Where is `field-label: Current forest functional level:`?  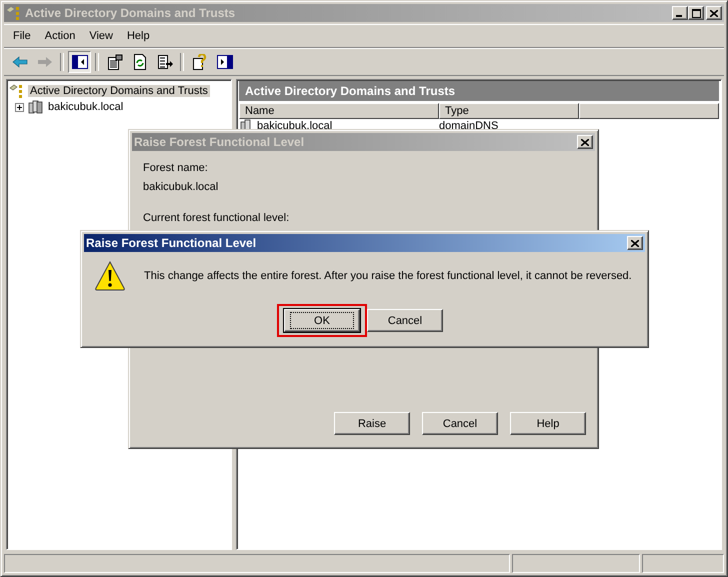
field-label: Current forest functional level: is located at coordinates (216, 219).